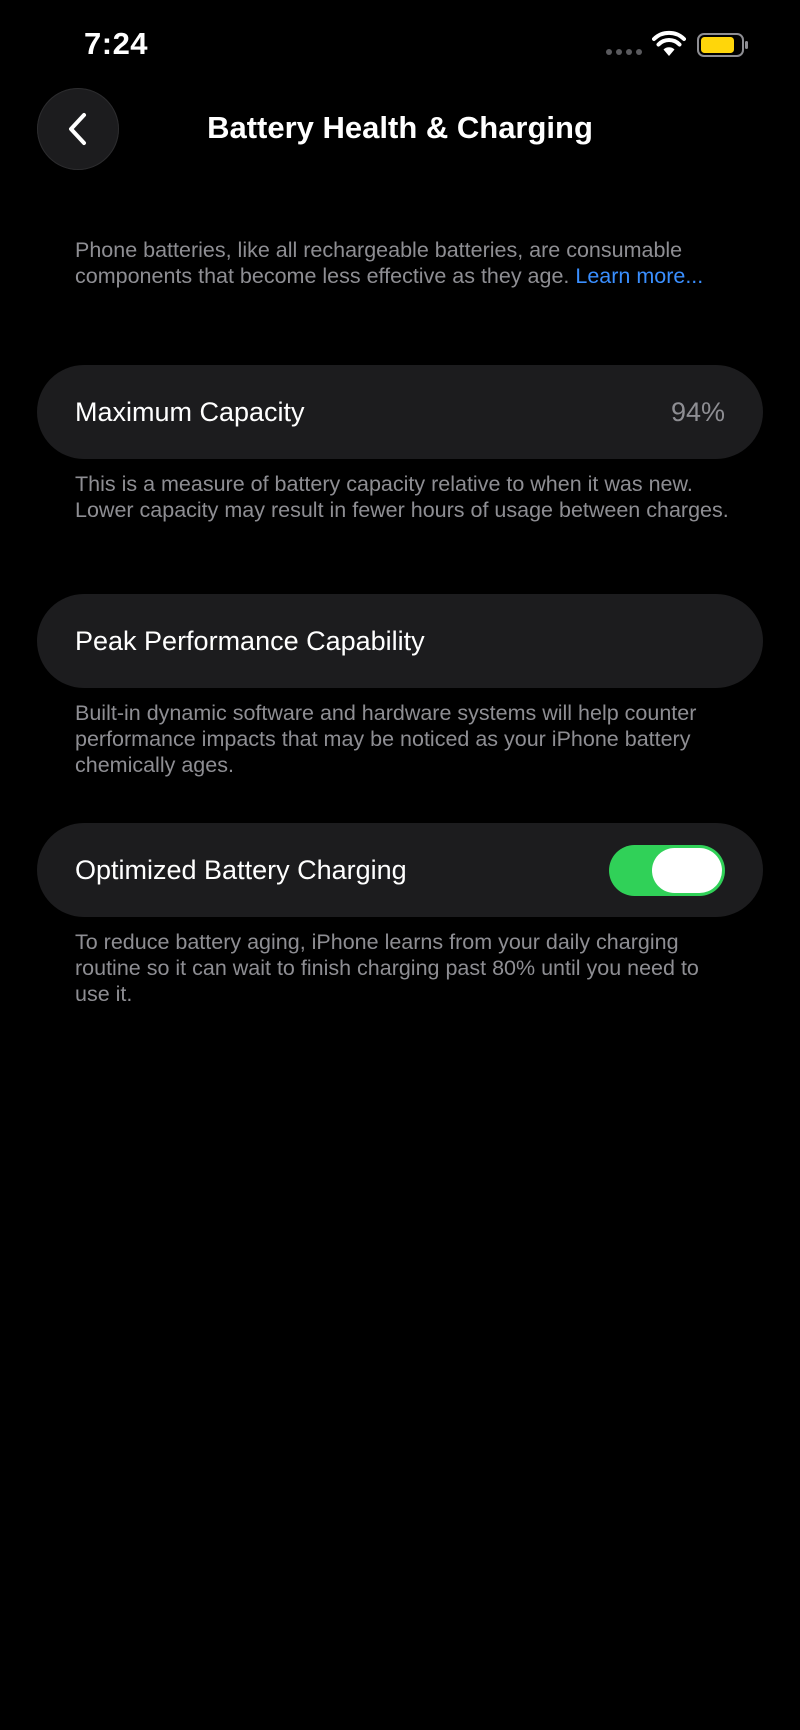  Describe the element at coordinates (400, 45) in the screenshot. I see `status-bar: 7:24` at that location.